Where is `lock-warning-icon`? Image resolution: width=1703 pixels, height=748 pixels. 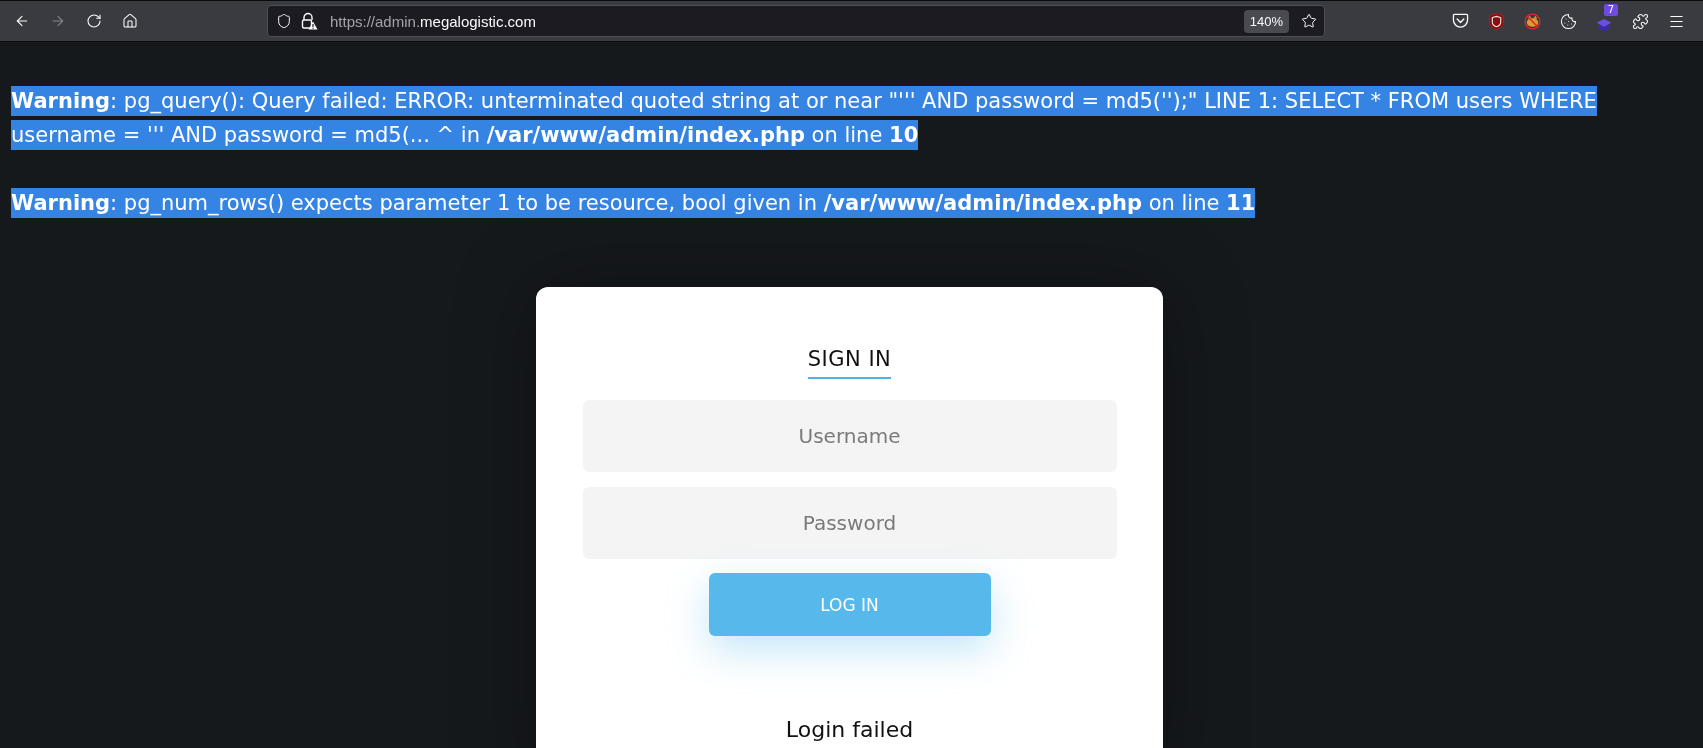
lock-warning-icon is located at coordinates (309, 21).